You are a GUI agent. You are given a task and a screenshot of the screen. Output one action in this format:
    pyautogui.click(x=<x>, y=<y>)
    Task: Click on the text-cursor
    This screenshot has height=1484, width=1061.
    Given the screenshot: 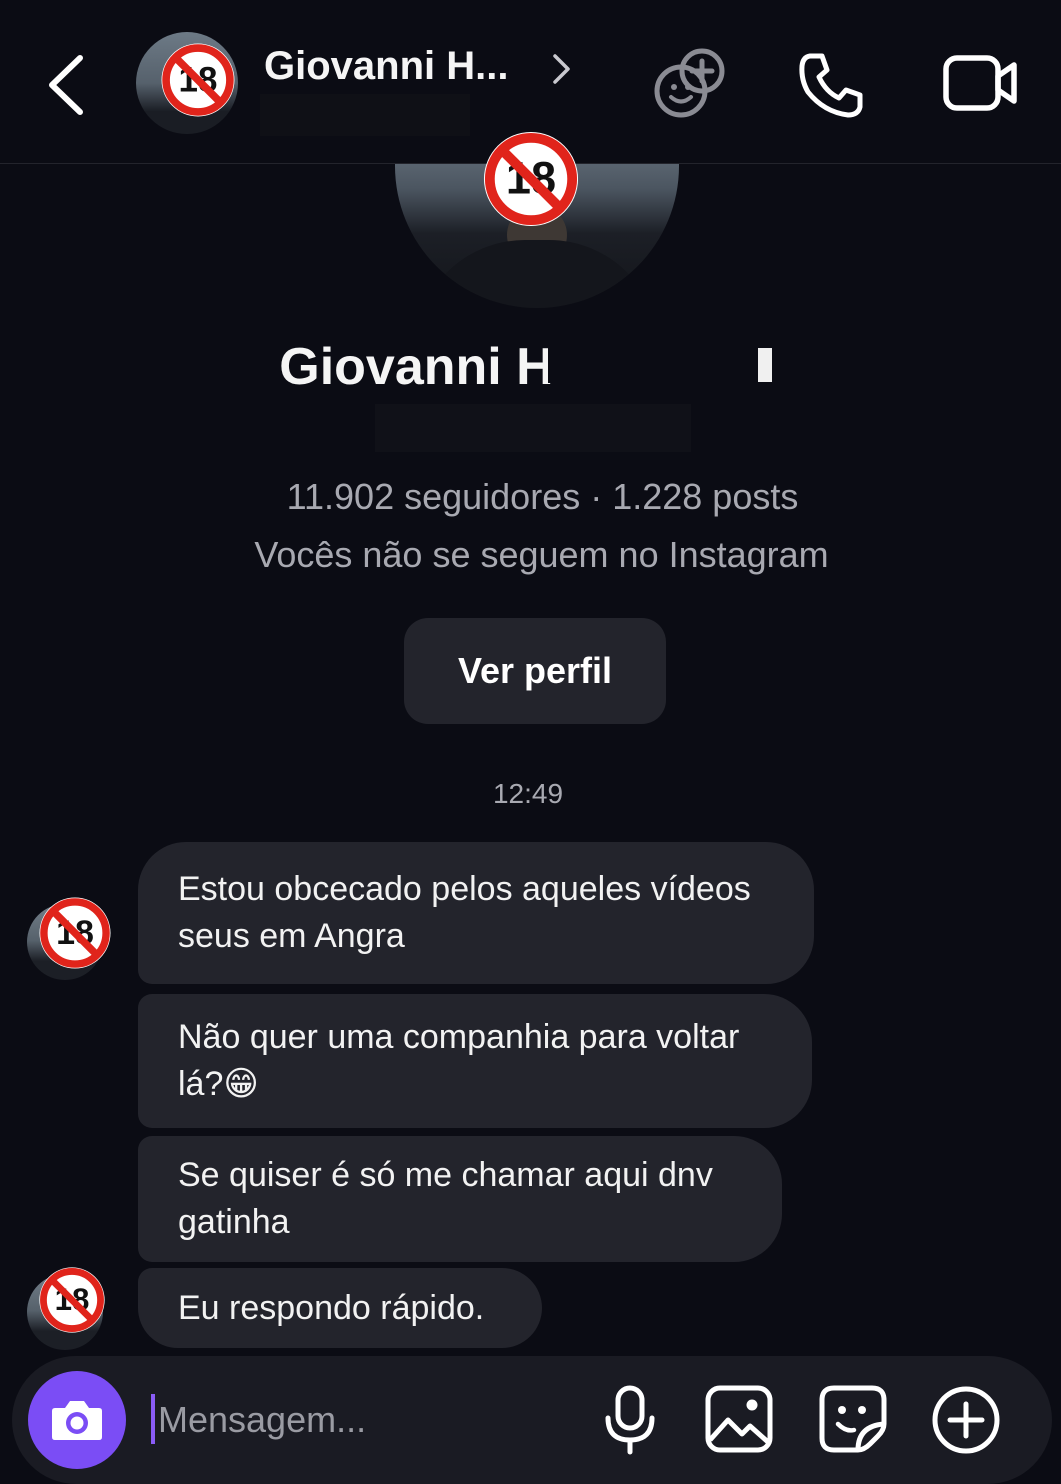 What is the action you would take?
    pyautogui.click(x=153, y=1419)
    